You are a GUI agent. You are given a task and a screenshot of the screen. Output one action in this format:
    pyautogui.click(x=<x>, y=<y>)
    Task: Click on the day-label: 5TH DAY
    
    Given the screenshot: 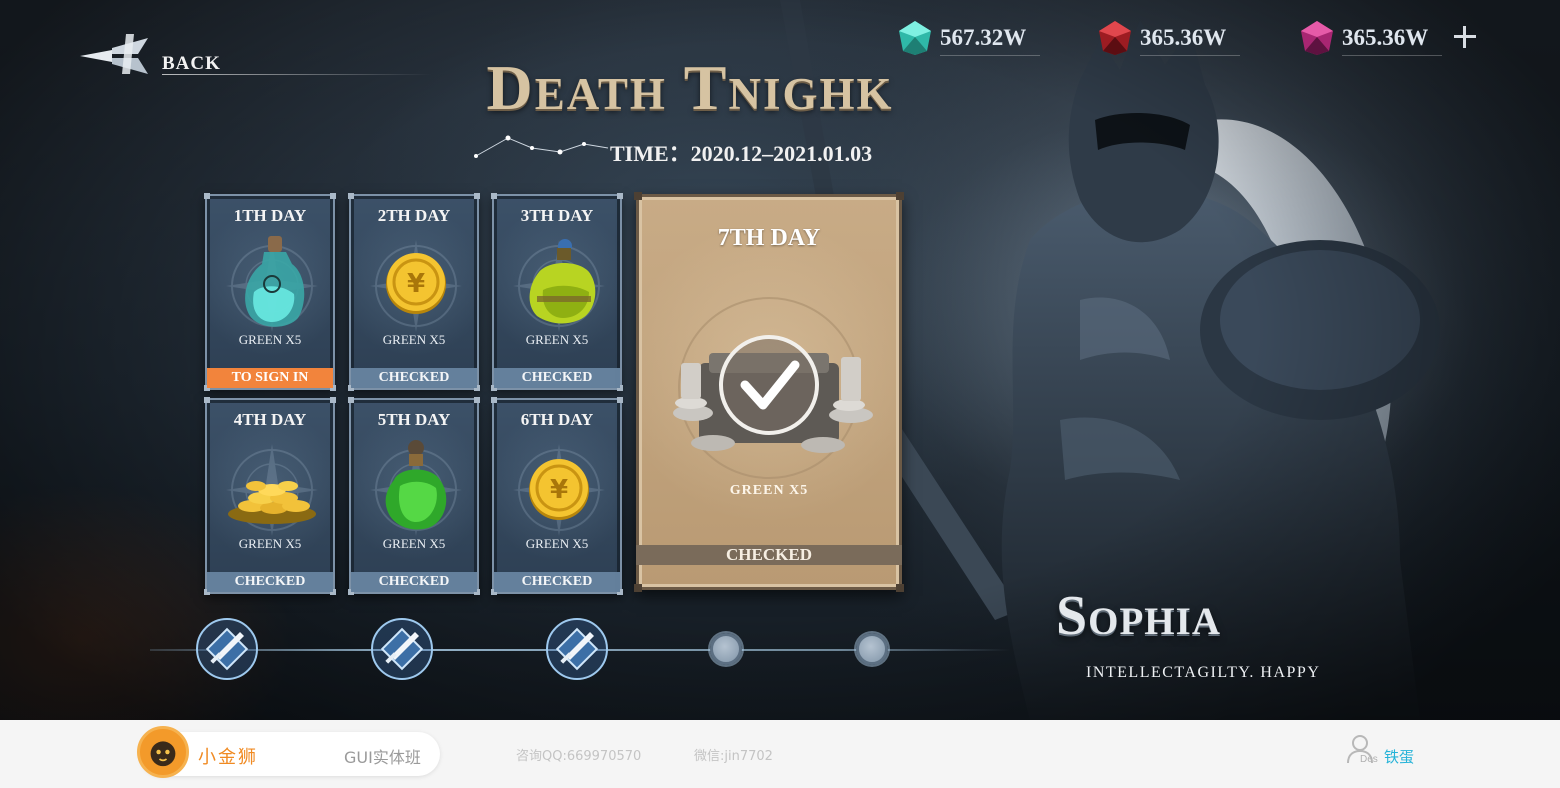 What is the action you would take?
    pyautogui.click(x=414, y=419)
    